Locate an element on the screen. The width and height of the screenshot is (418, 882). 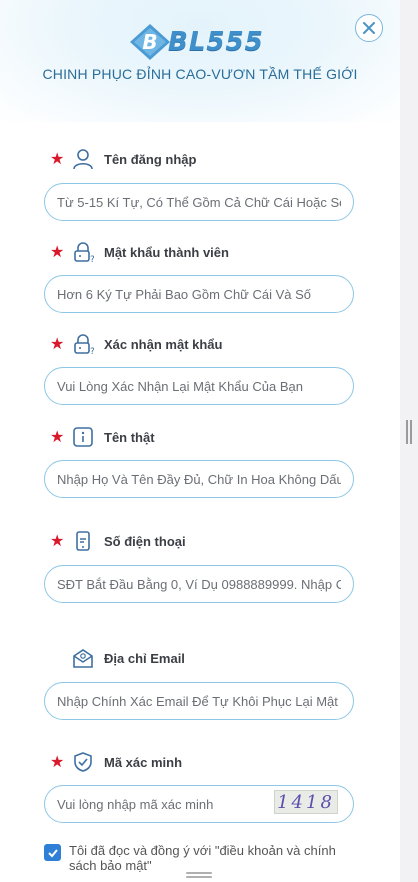
username-label: Tên đăng nhập is located at coordinates (150, 159).